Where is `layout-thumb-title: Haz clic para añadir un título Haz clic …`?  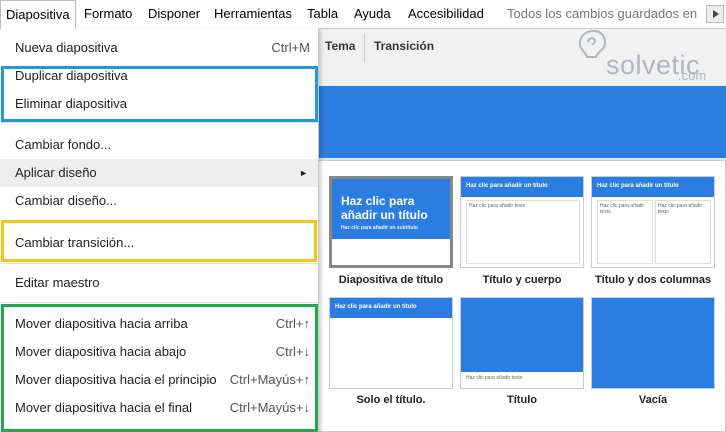
layout-thumb-title: Haz clic para añadir un título Haz clic … is located at coordinates (391, 209).